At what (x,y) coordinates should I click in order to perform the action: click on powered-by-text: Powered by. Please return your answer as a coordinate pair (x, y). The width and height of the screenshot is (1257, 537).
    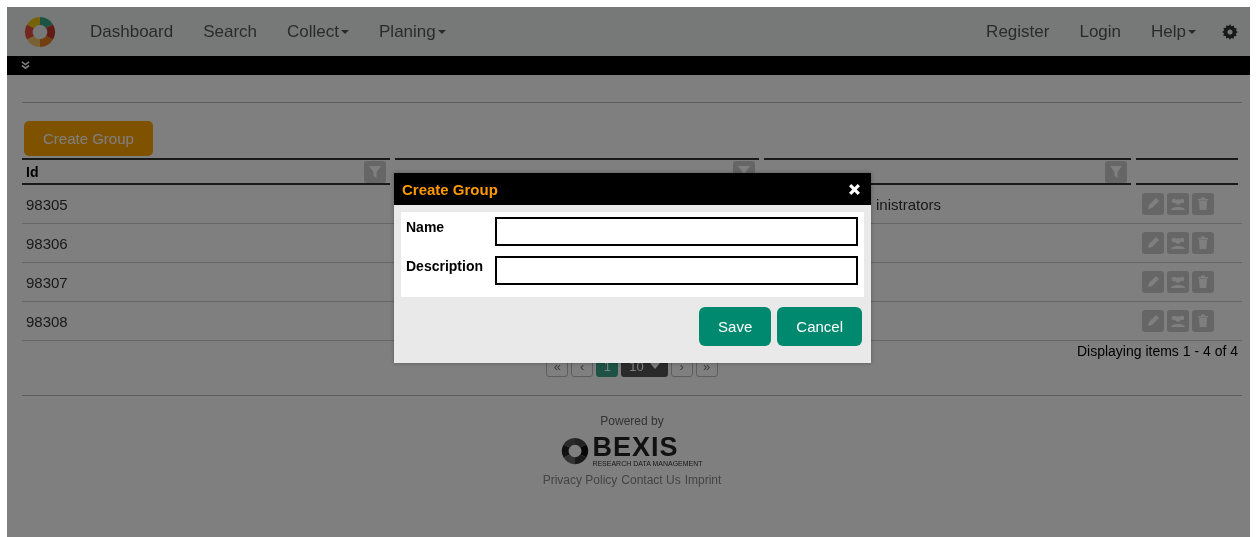
    Looking at the image, I should click on (632, 421).